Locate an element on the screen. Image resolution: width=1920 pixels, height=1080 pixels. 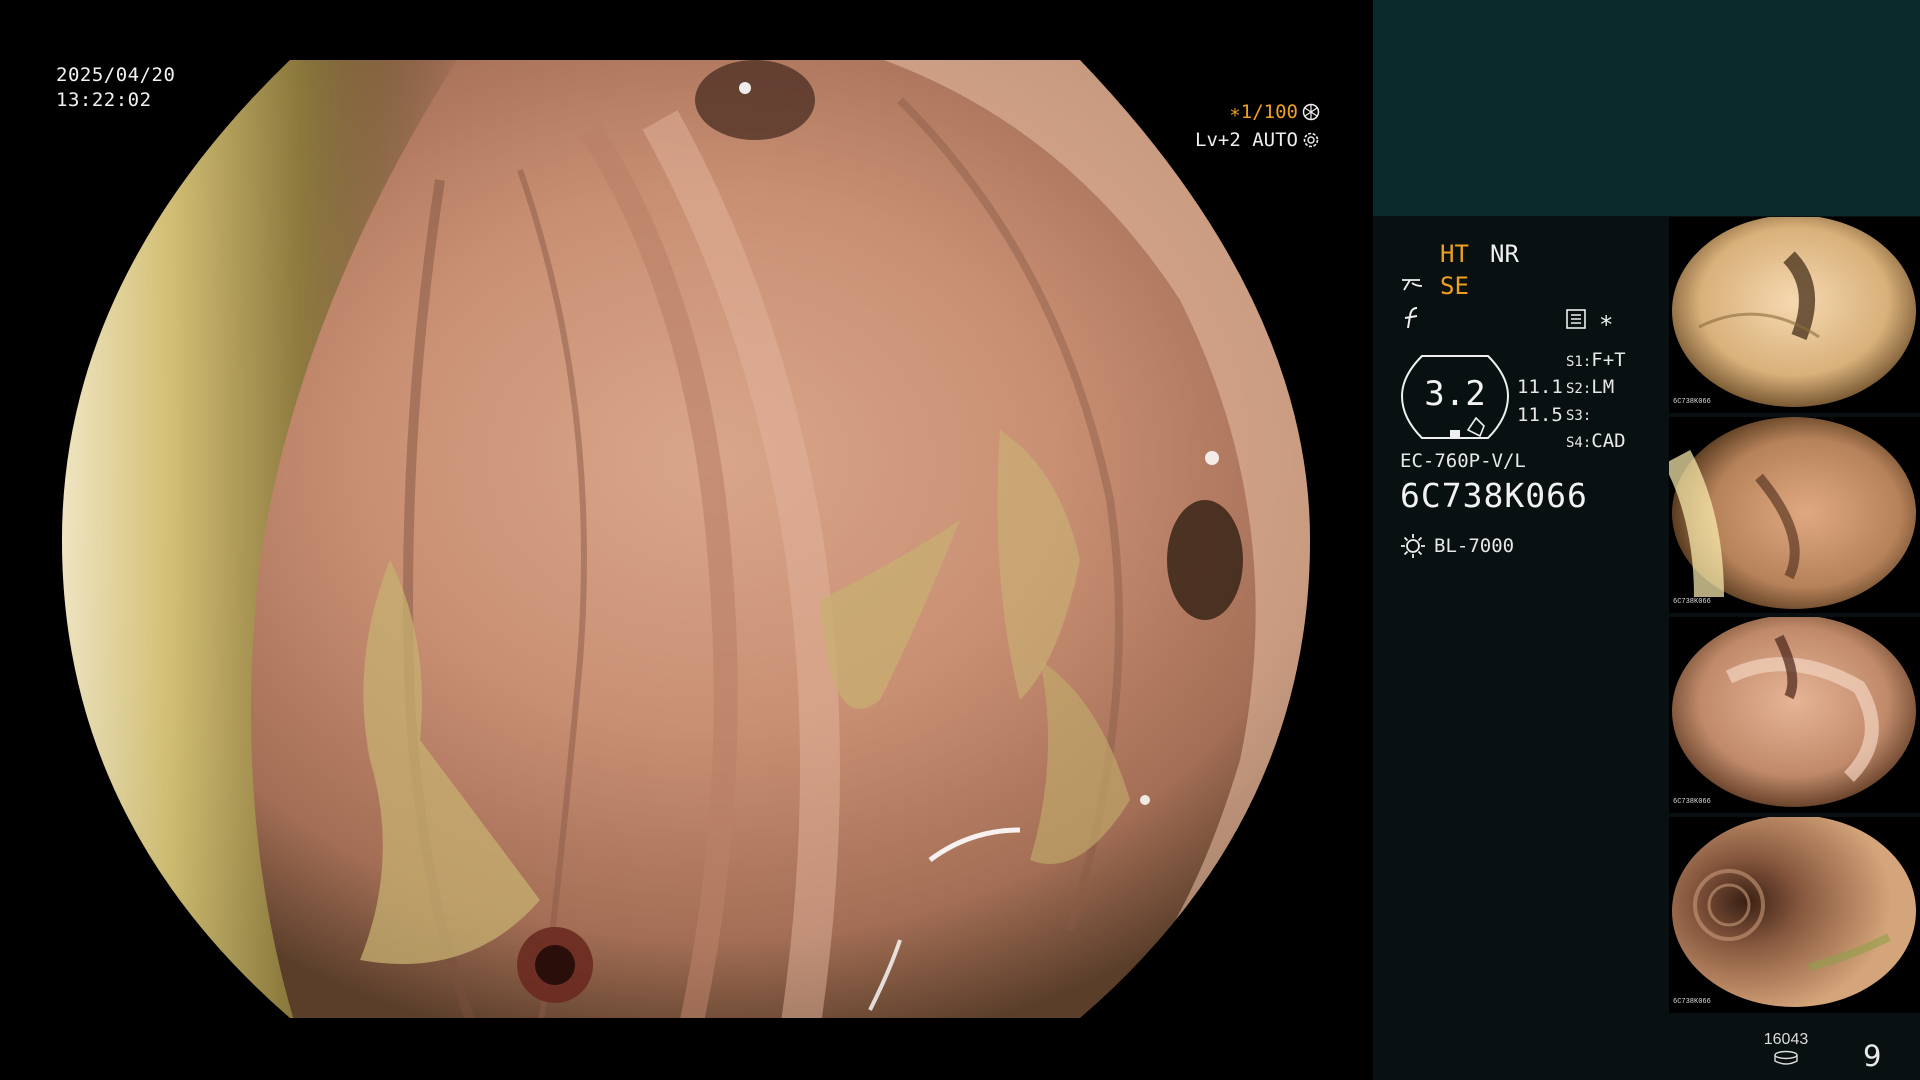
date-text: 2025/04/20 is located at coordinates (116, 75).